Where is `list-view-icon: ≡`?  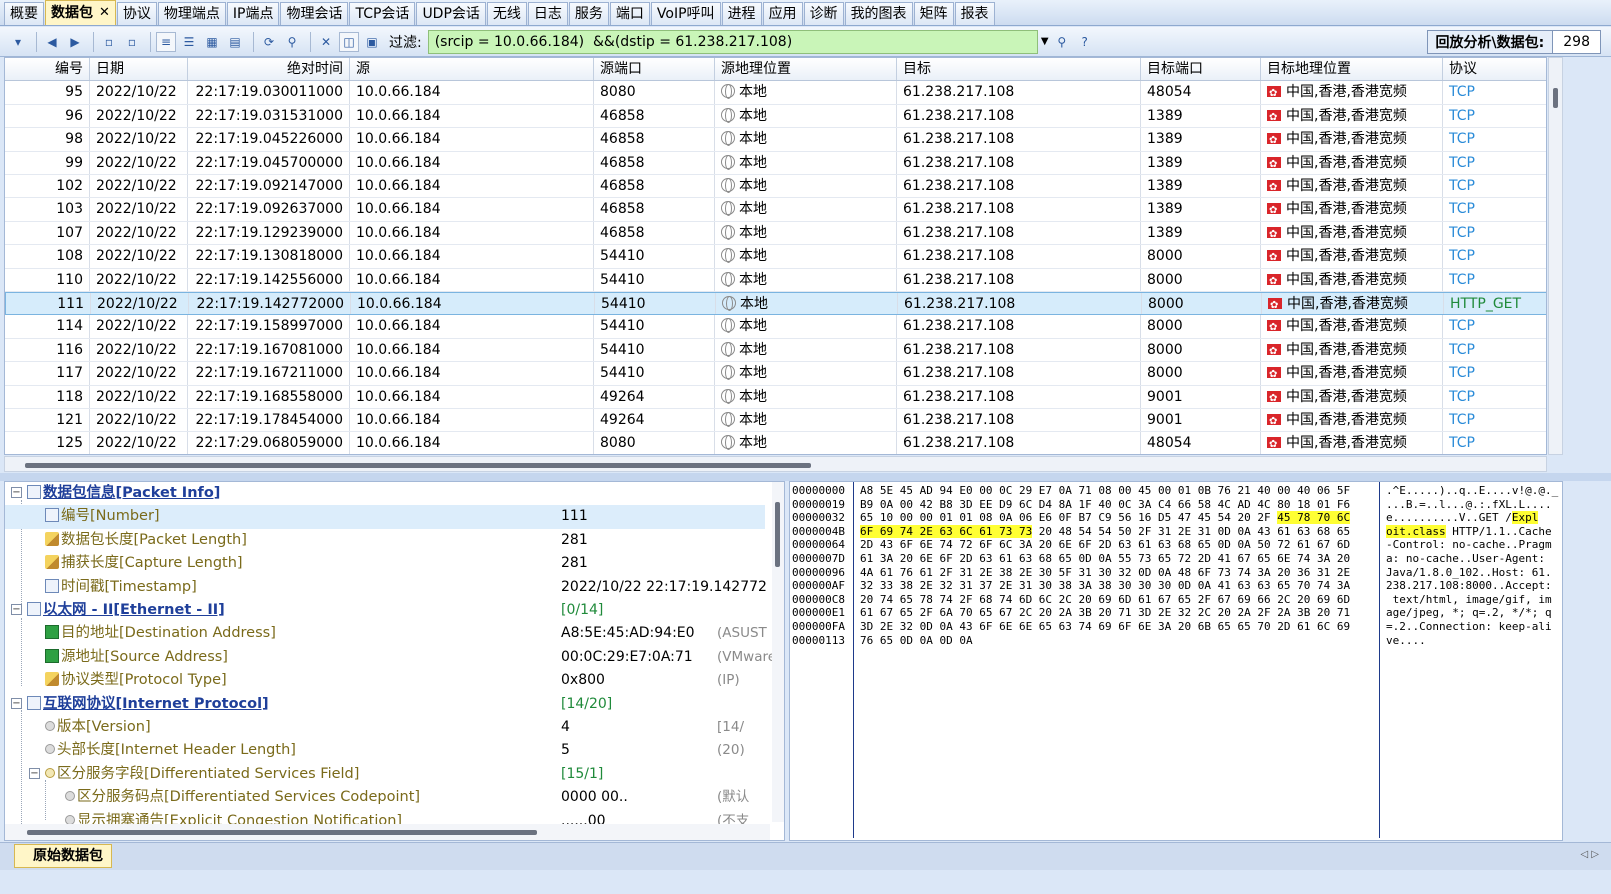 list-view-icon: ≡ is located at coordinates (166, 41).